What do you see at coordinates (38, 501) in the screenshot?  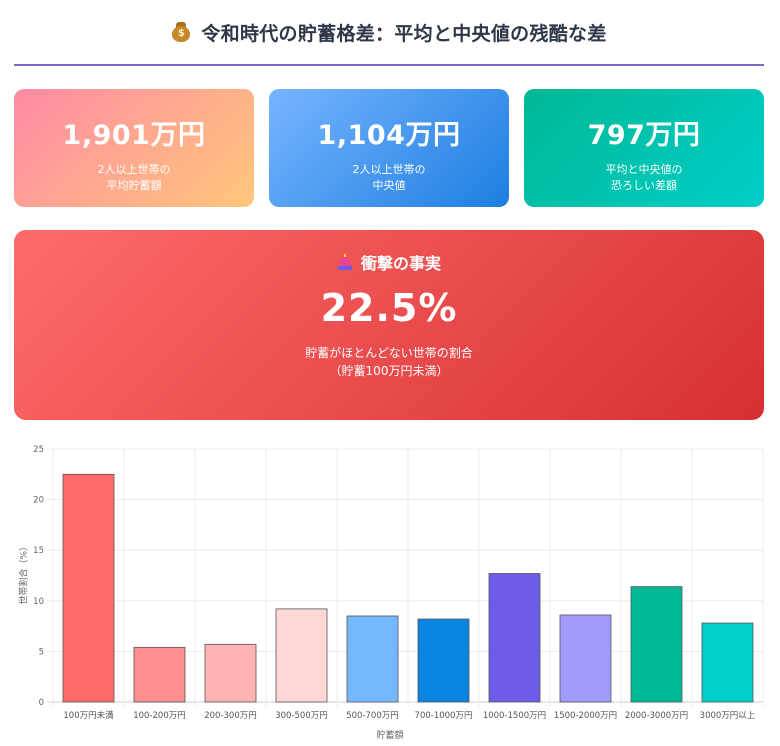 I see `y-tick-label: 20` at bounding box center [38, 501].